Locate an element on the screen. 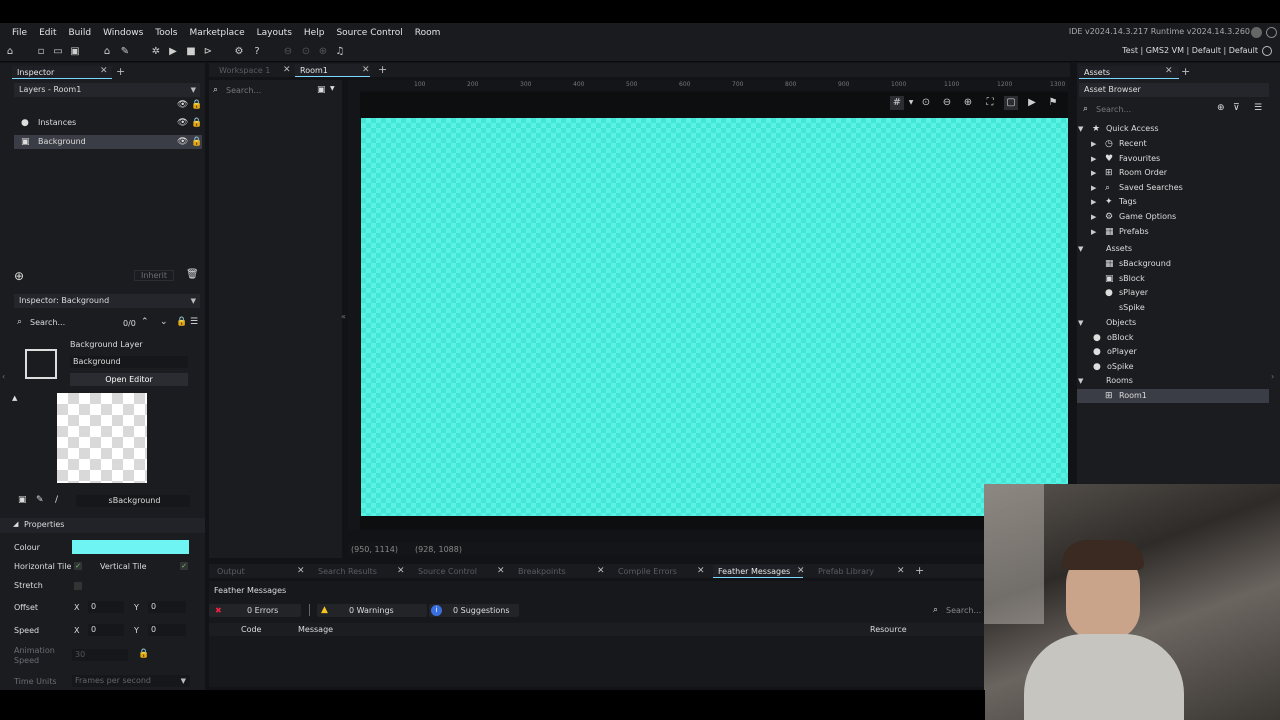 This screenshot has width=1280, height=720. create-exe-icon: ⌂ is located at coordinates (107, 52).